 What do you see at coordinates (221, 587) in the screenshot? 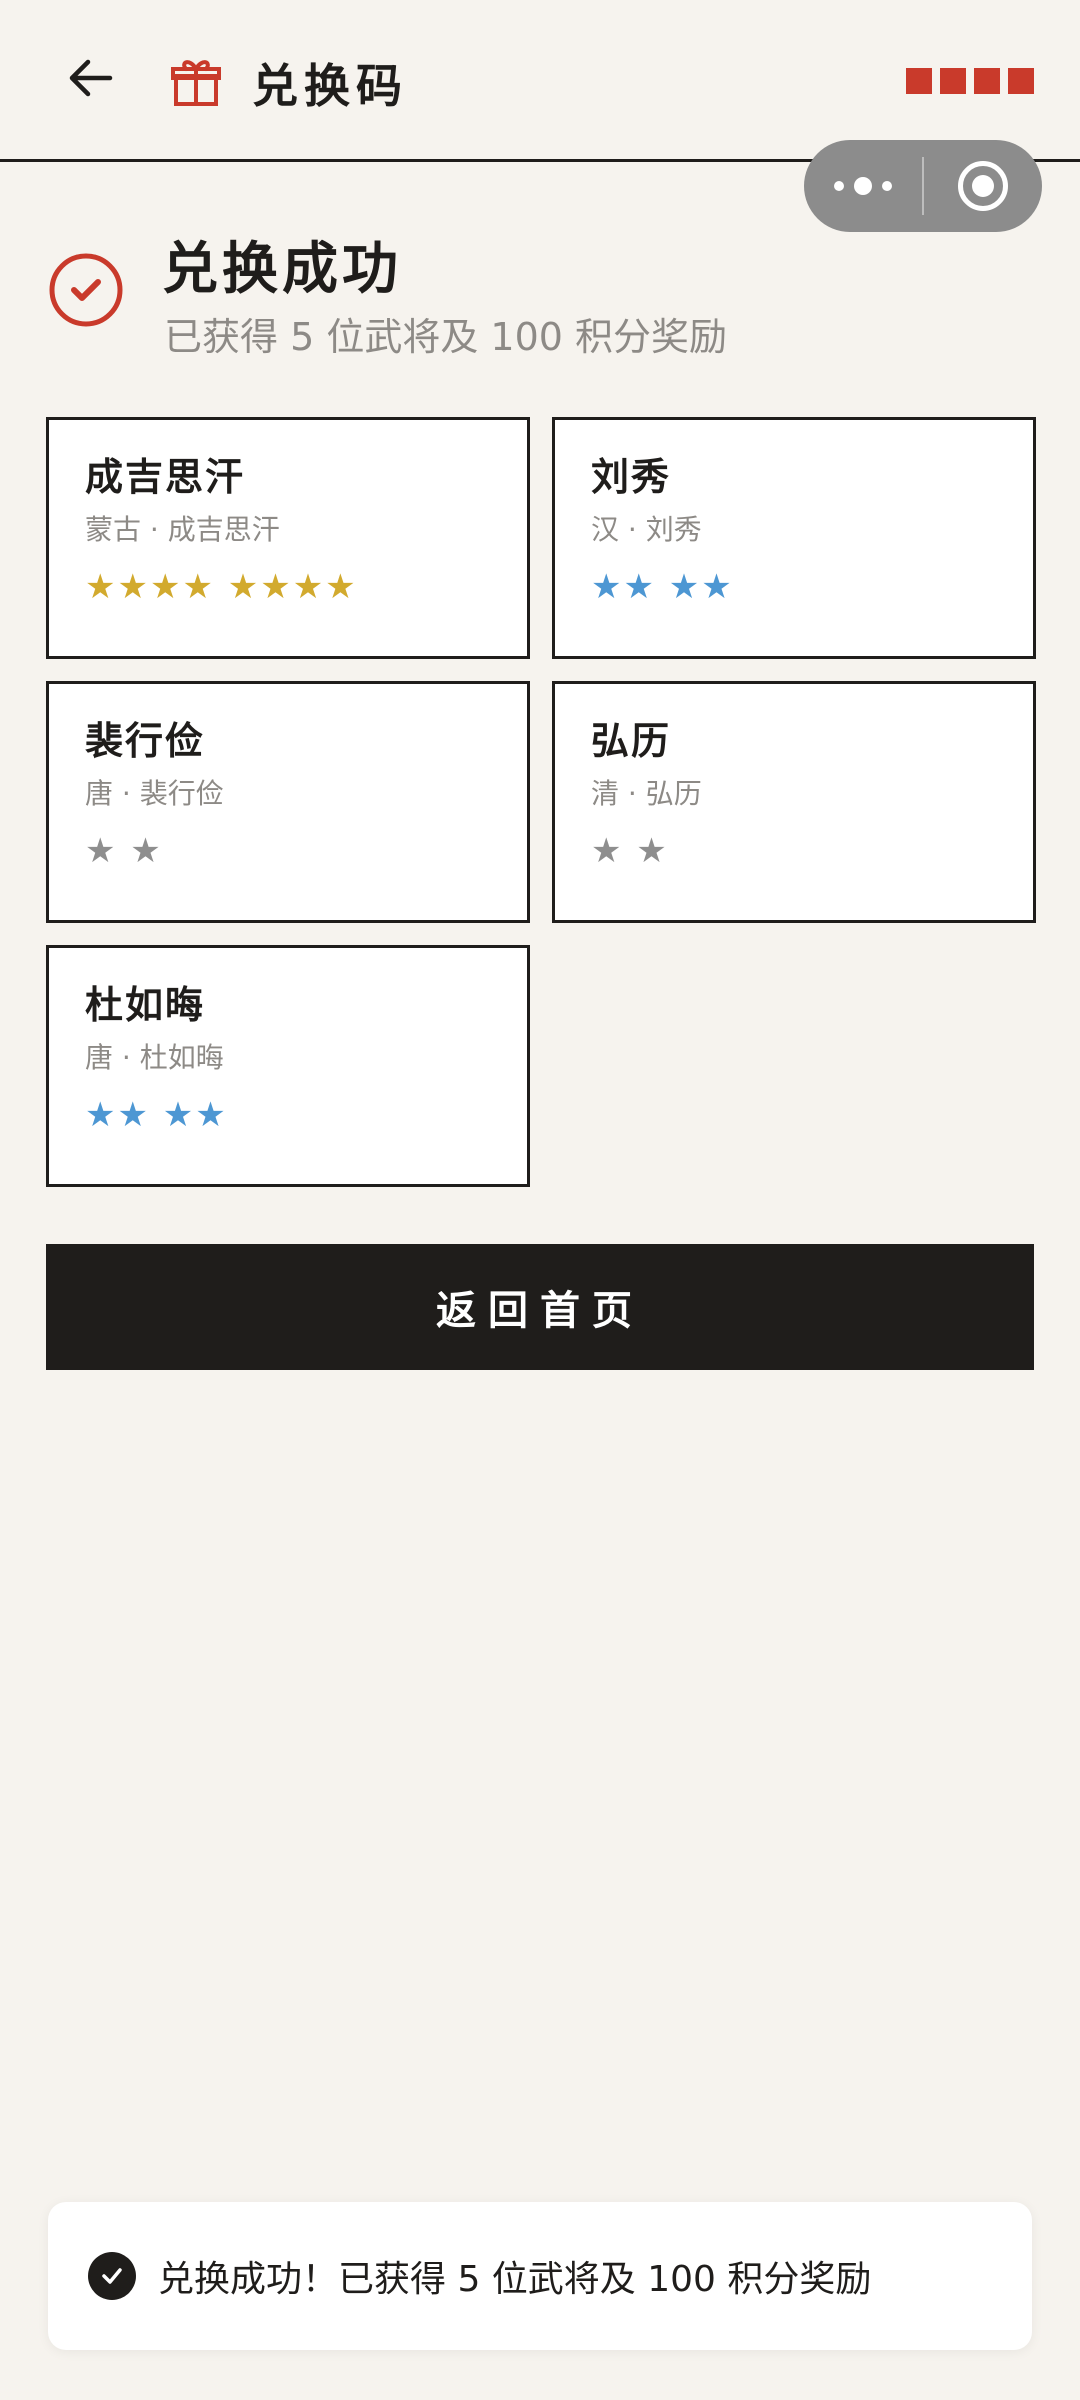
I see `hero-star-rating: ★★★★ ★★★★` at bounding box center [221, 587].